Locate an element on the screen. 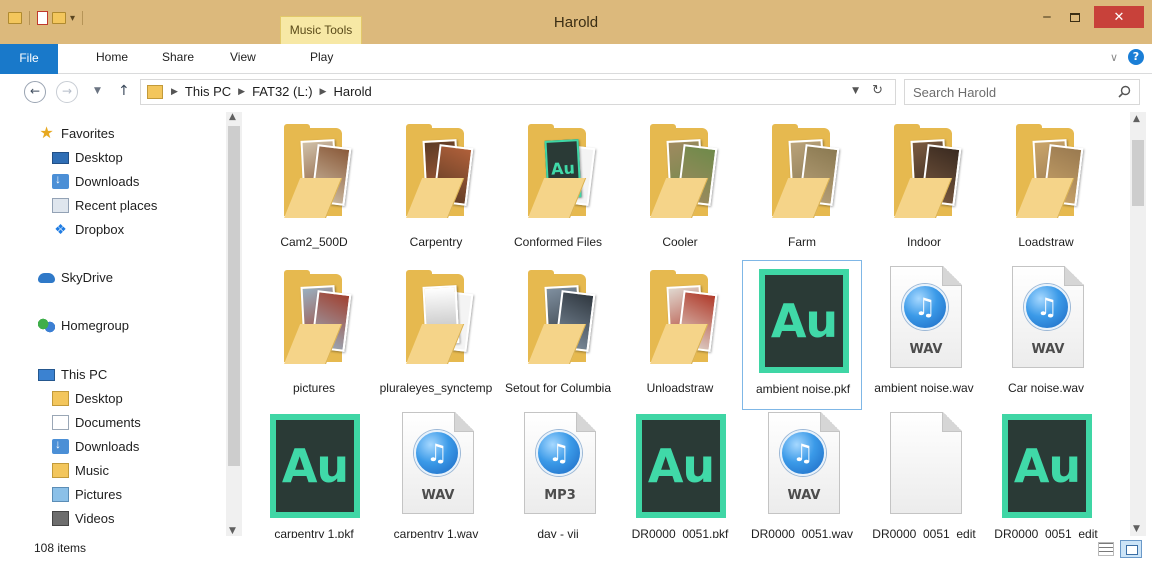 This screenshot has width=1152, height=561. expand-ribbon-icon: ∨ is located at coordinates (1114, 57).